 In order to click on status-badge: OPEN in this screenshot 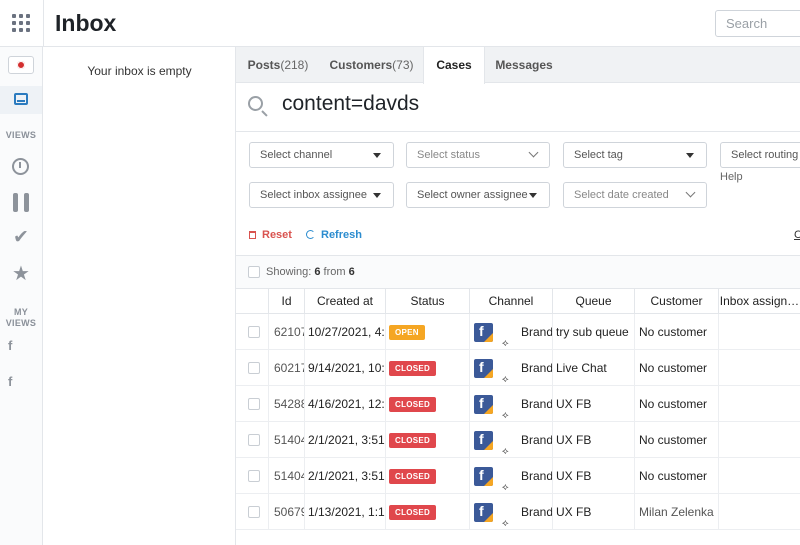, I will do `click(407, 333)`.